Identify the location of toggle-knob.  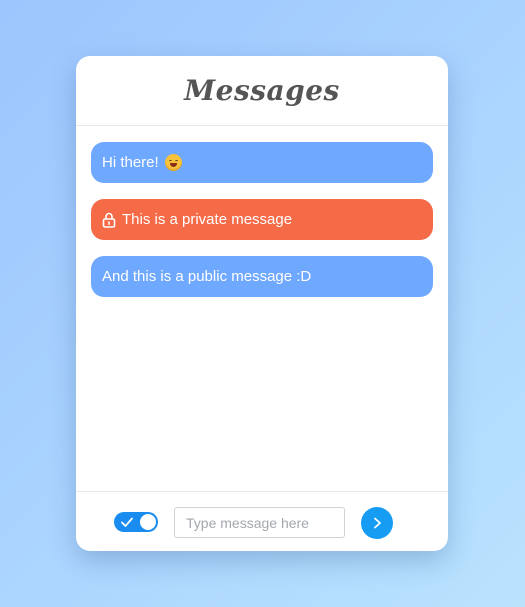
(148, 522).